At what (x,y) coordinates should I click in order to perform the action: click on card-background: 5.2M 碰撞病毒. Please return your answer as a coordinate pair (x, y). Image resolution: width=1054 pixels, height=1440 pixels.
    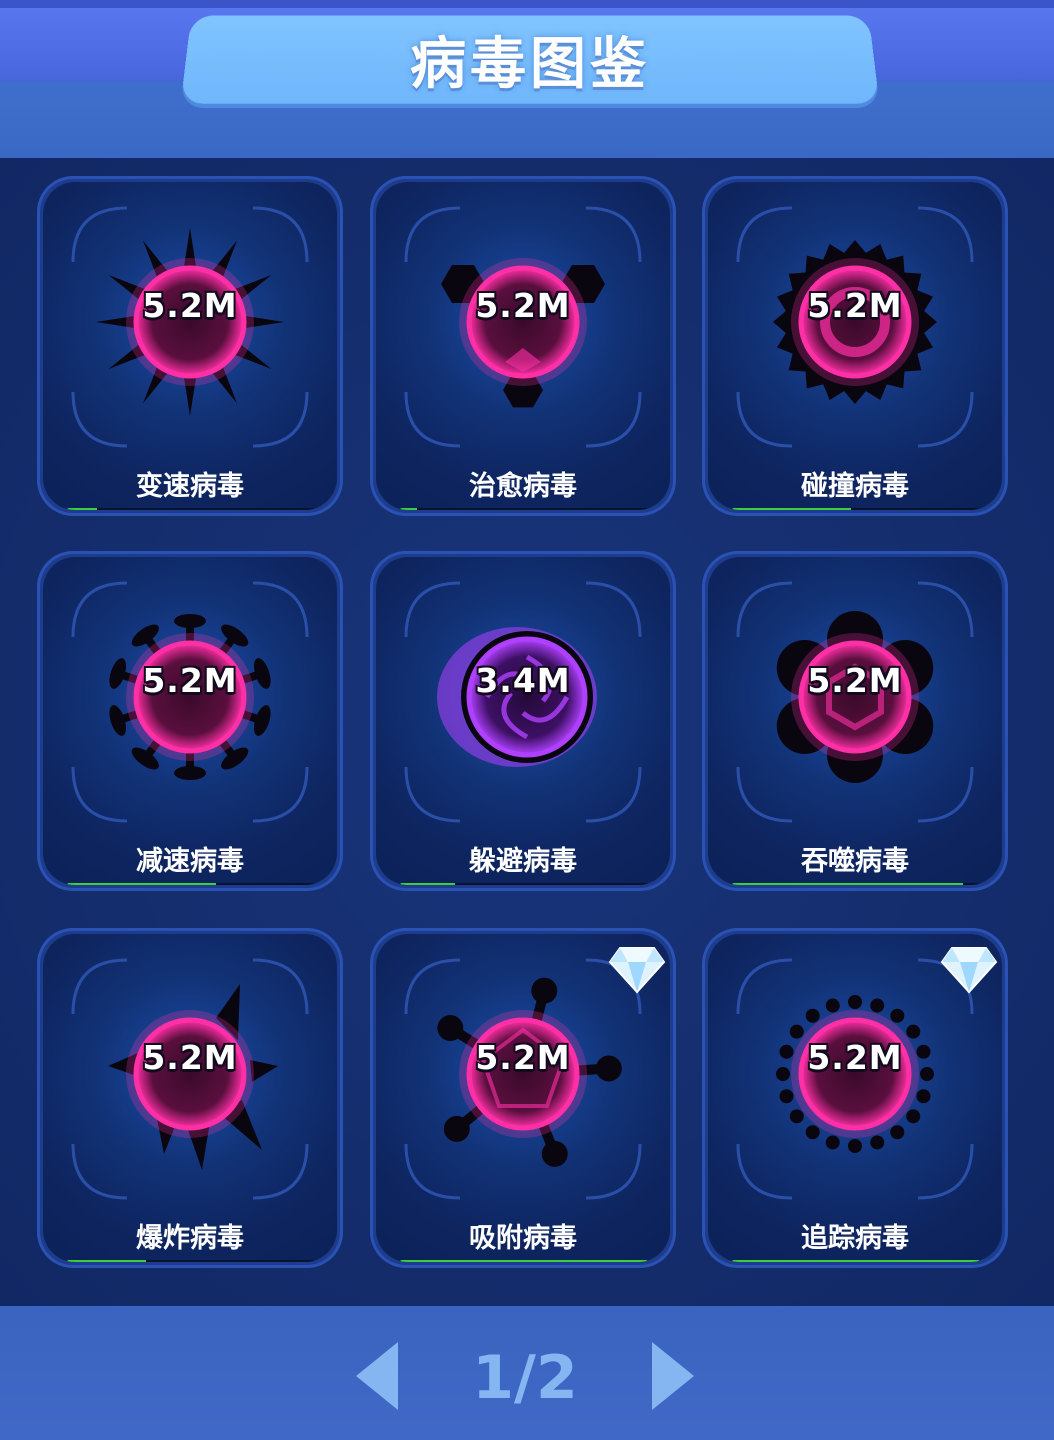
    Looking at the image, I should click on (855, 346).